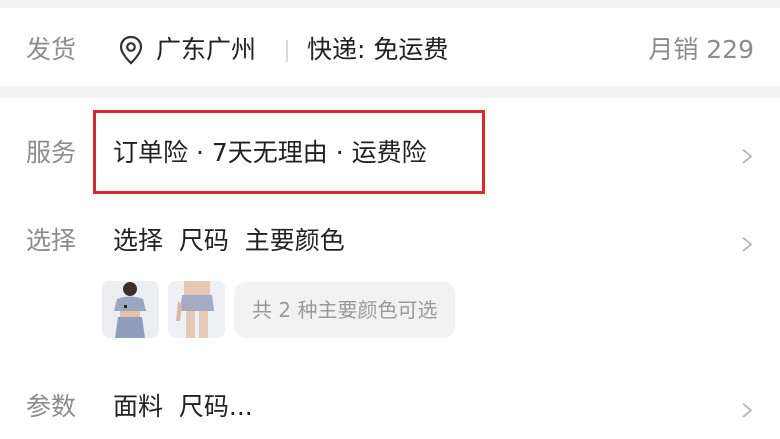 The height and width of the screenshot is (439, 780). I want to click on shipping-location: 广东广州, so click(206, 49).